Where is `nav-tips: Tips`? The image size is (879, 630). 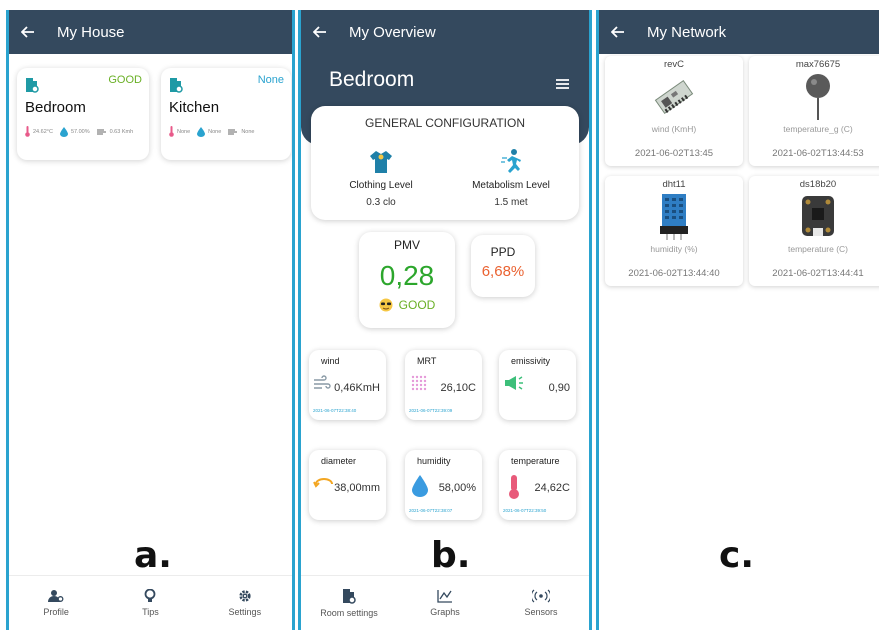 nav-tips: Tips is located at coordinates (150, 603).